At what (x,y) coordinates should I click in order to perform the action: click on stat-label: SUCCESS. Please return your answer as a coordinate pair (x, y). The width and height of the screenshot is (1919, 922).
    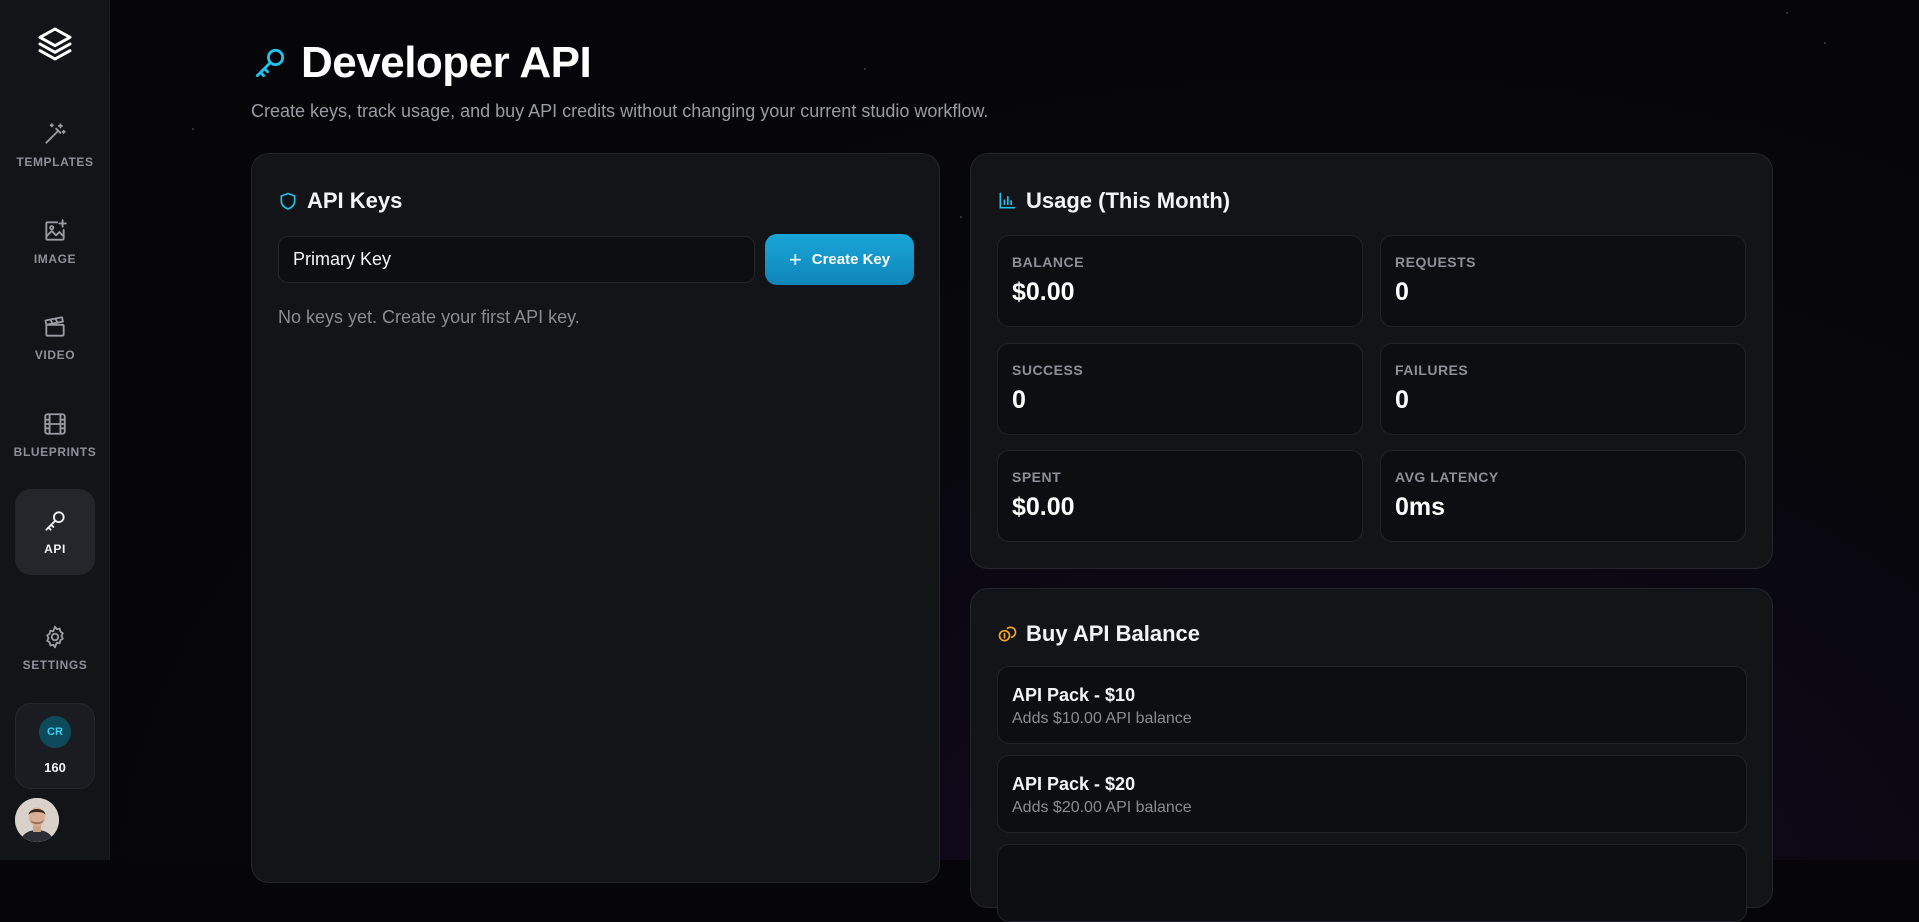
    Looking at the image, I should click on (1048, 370).